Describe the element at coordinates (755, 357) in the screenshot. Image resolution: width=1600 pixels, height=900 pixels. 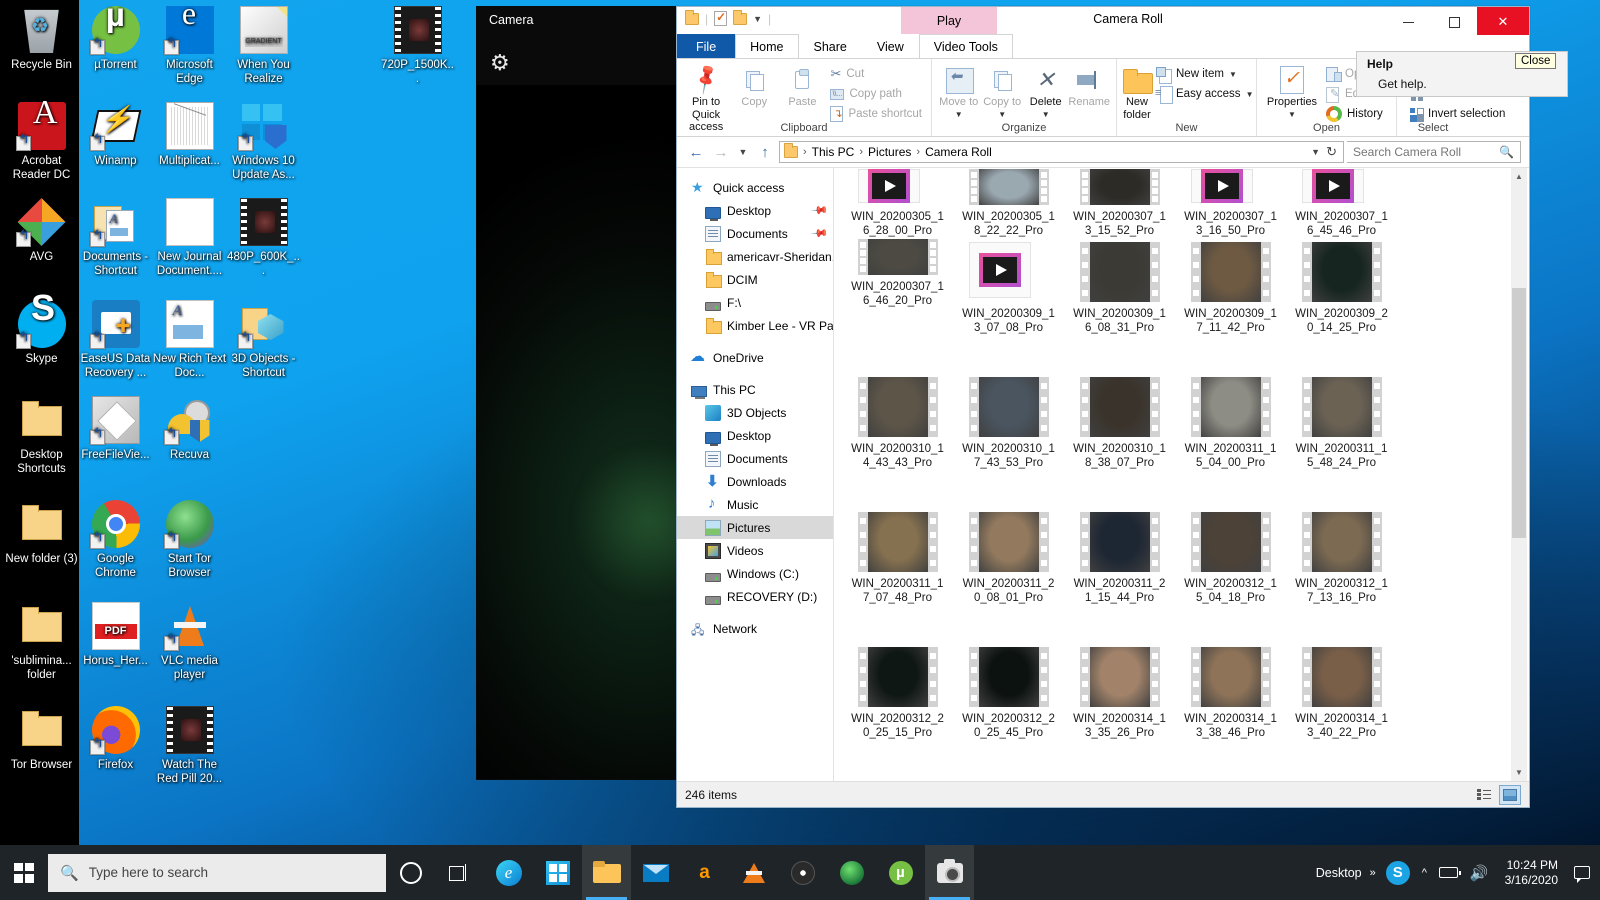
I see `nav-item-onedrive: OneDrive` at that location.